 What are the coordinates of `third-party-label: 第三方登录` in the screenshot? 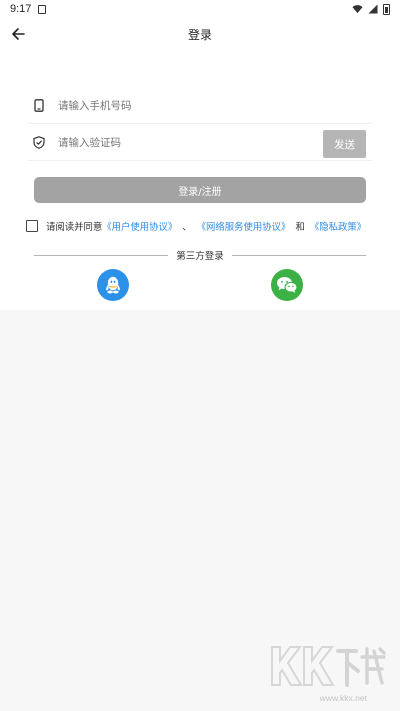 It's located at (200, 256).